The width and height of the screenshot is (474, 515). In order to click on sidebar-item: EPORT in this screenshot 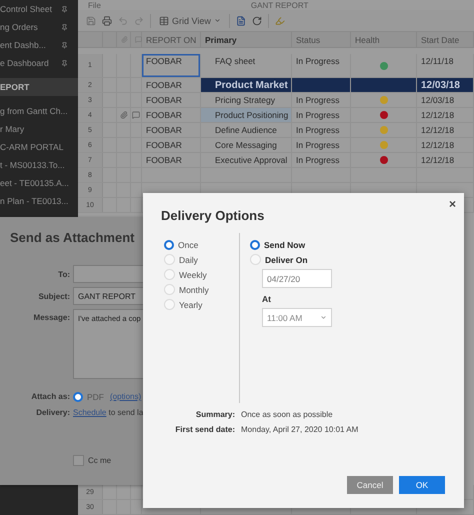, I will do `click(39, 87)`.